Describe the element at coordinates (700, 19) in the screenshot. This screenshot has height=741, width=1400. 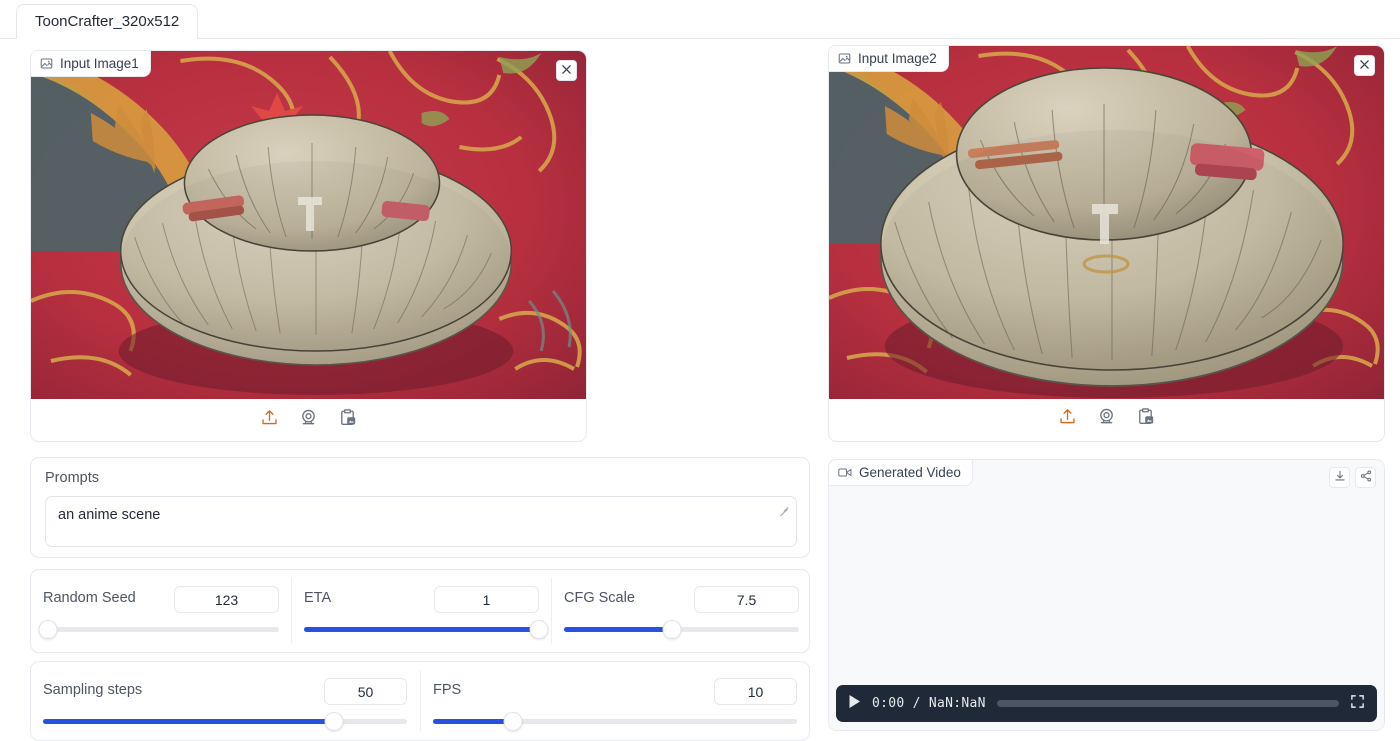
I see `tab-strip: ToonCrafter_320x512` at that location.